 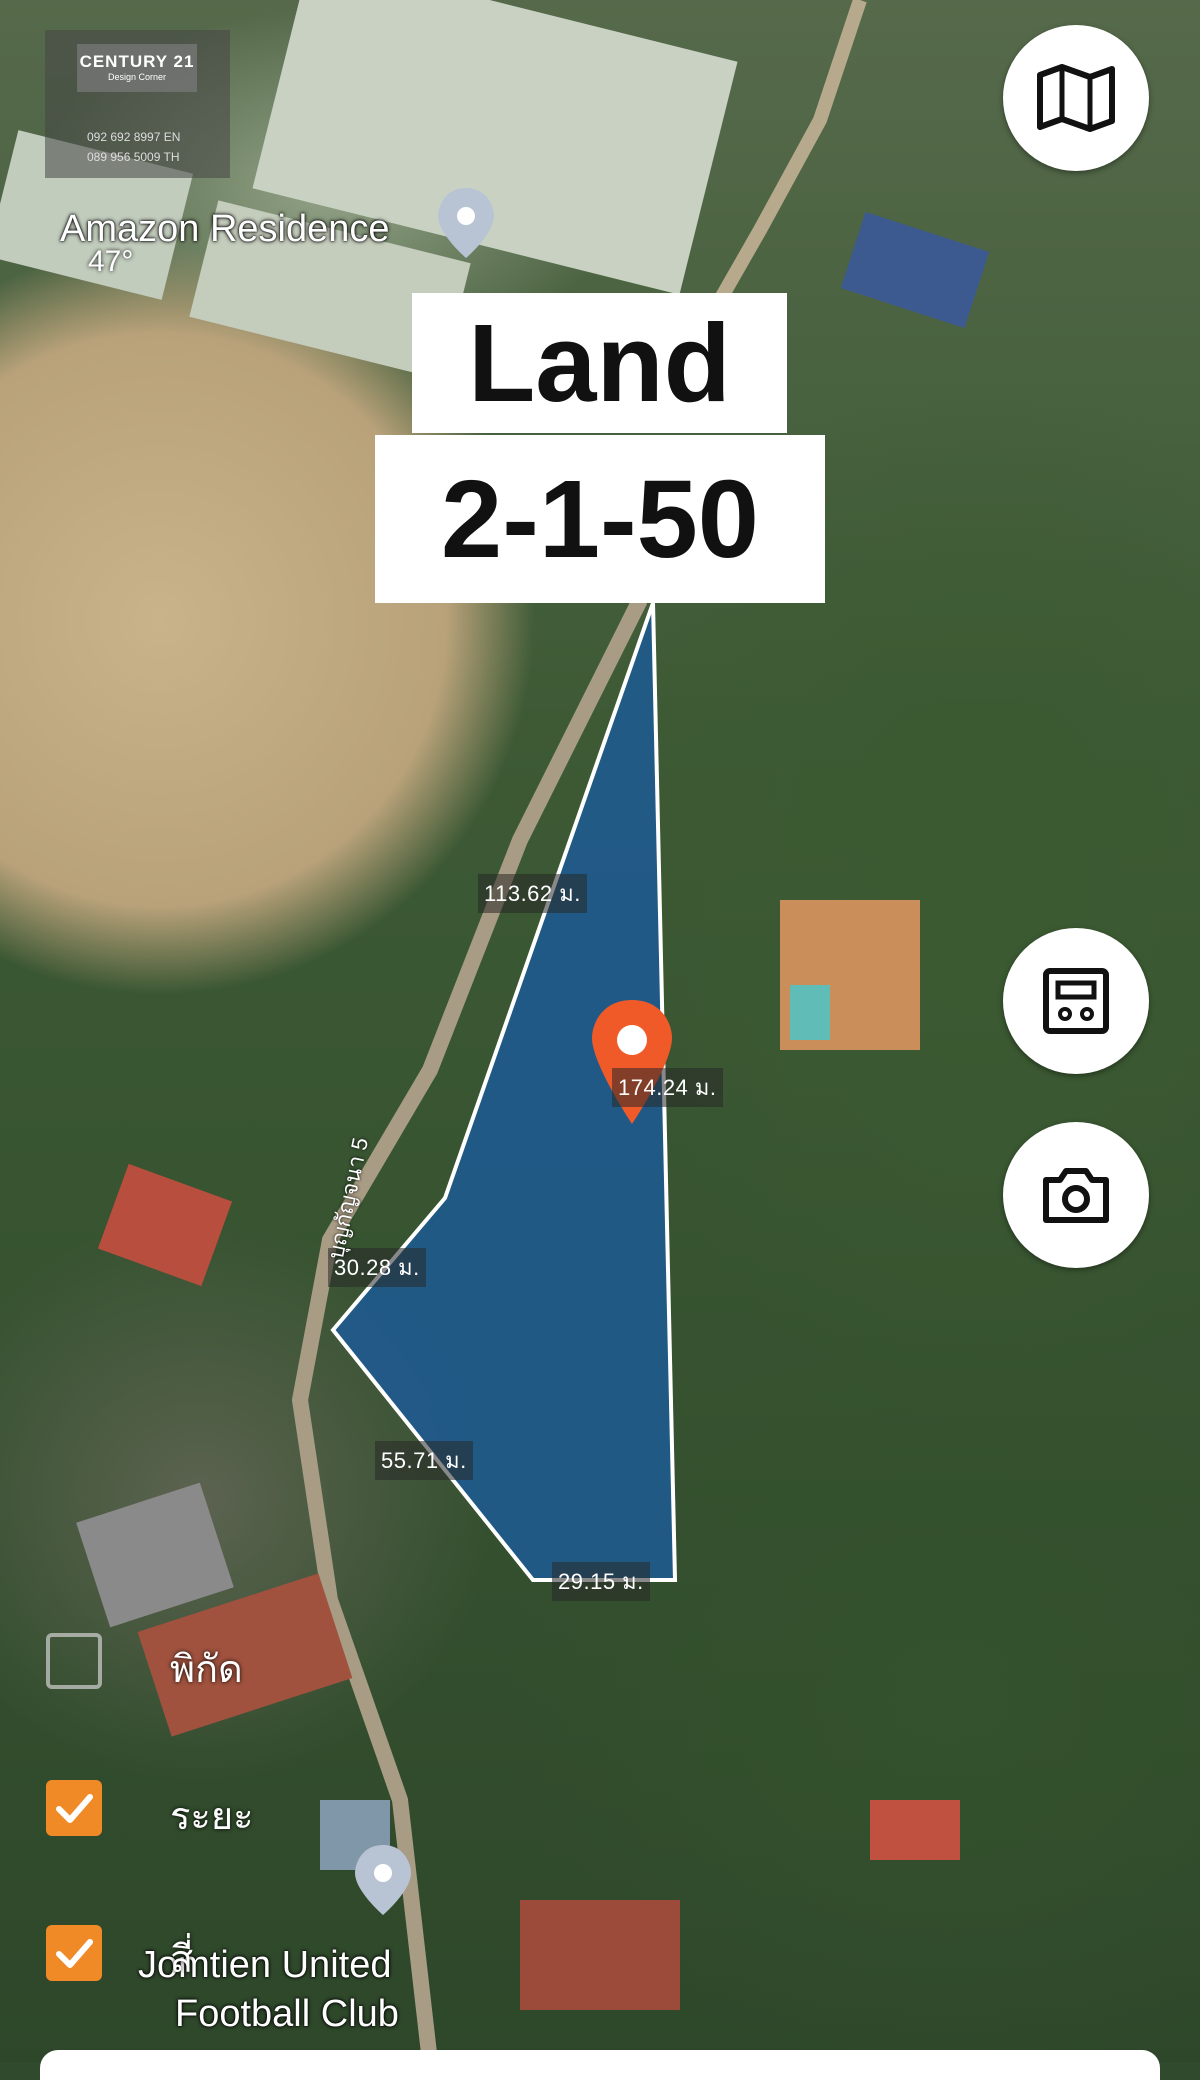 I want to click on checkbox-color-label: สี่, so click(x=182, y=1960).